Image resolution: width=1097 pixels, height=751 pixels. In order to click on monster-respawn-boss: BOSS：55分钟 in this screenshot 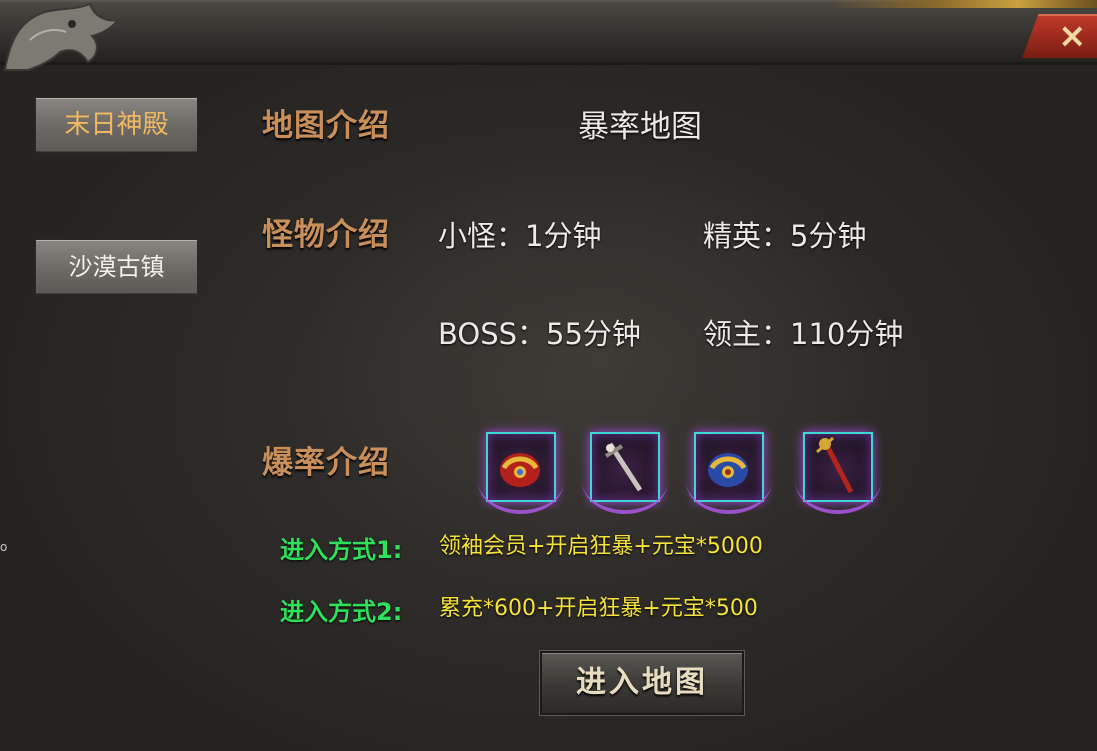, I will do `click(539, 334)`.